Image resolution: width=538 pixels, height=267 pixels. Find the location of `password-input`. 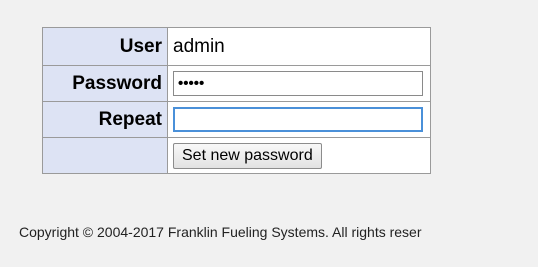

password-input is located at coordinates (298, 83).